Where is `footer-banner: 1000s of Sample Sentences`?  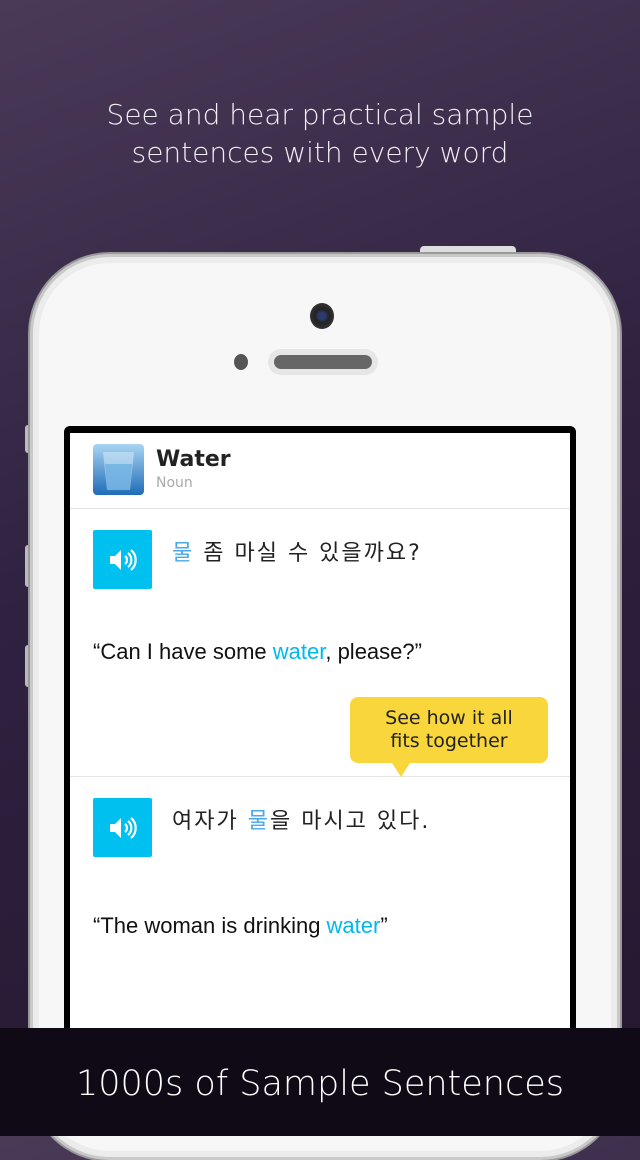 footer-banner: 1000s of Sample Sentences is located at coordinates (320, 1082).